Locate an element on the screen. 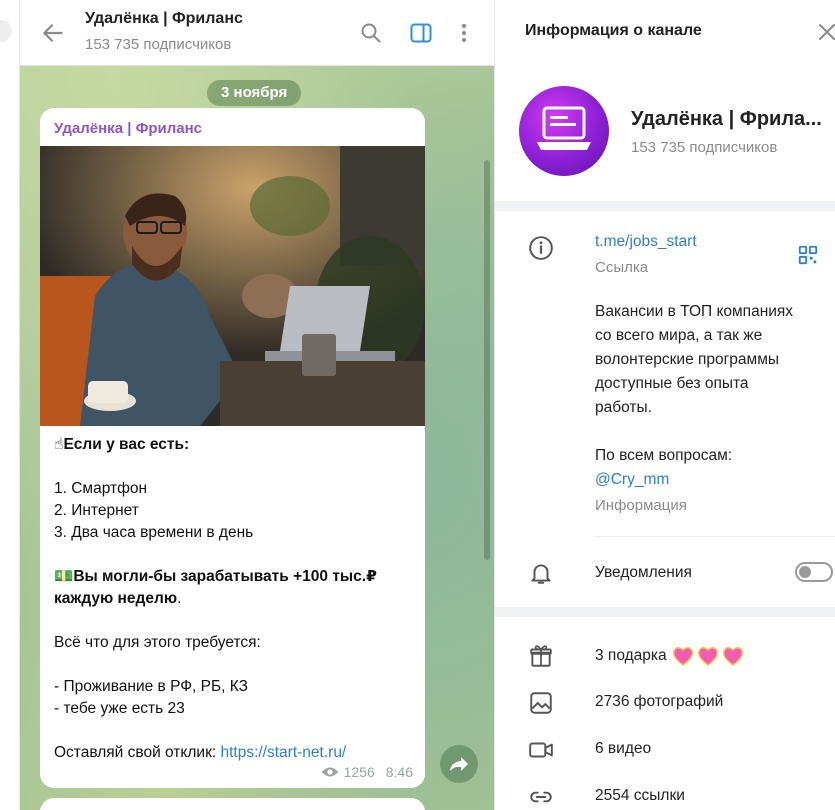 This screenshot has height=810, width=835. info-icon is located at coordinates (541, 248).